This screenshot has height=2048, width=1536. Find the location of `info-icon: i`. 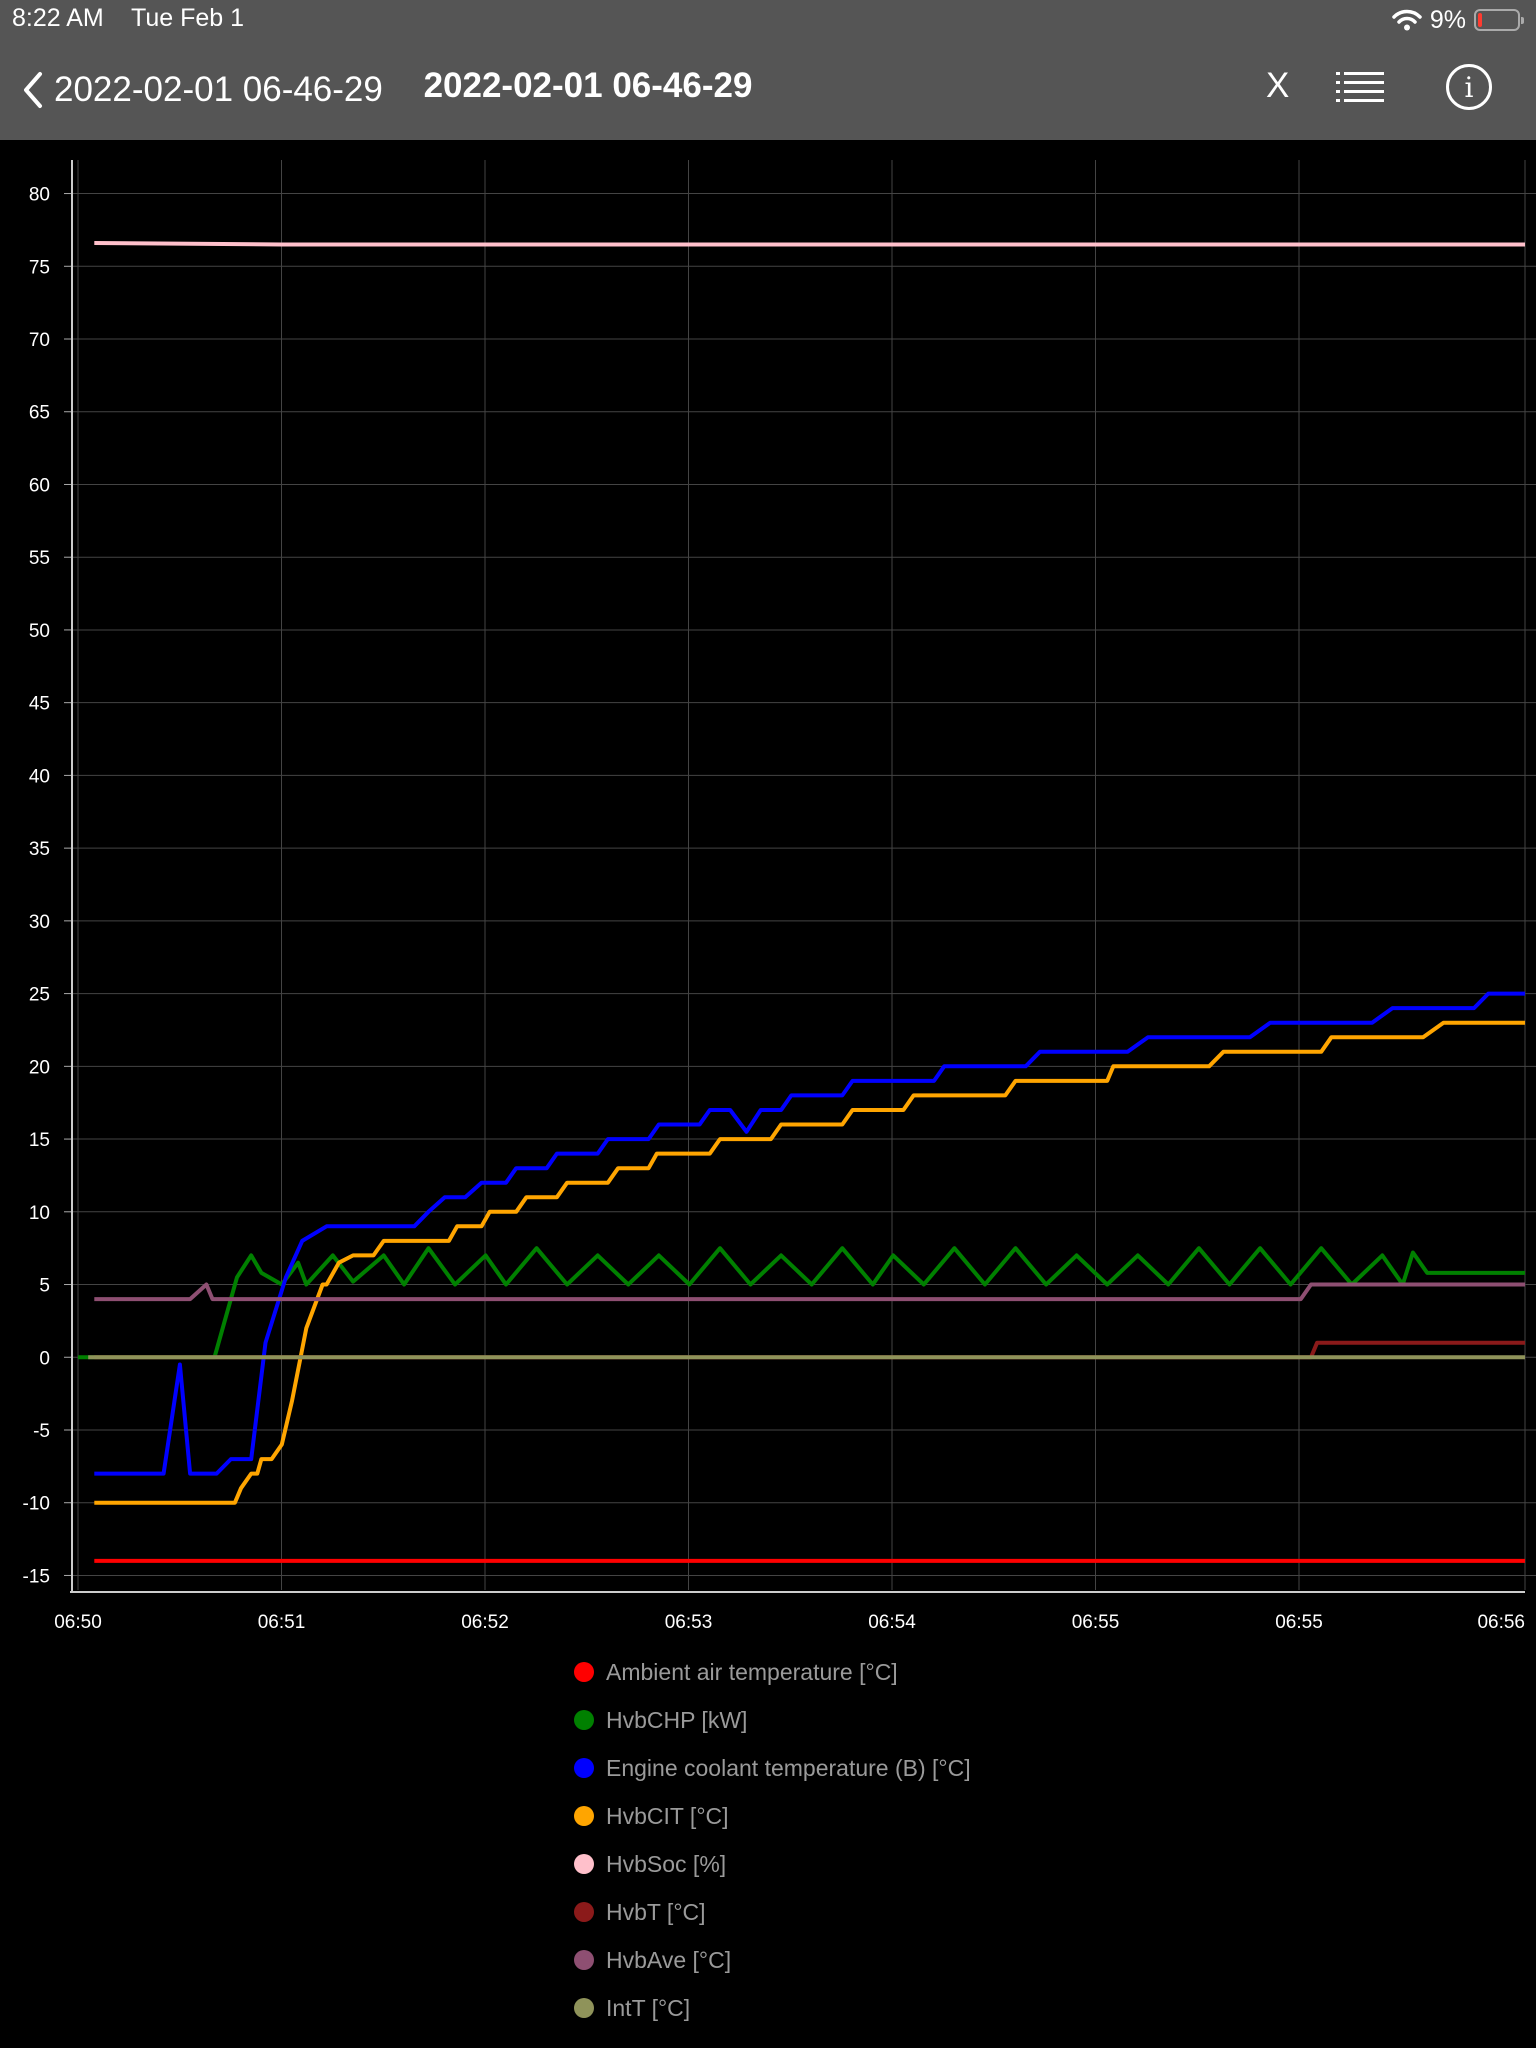

info-icon: i is located at coordinates (1469, 87).